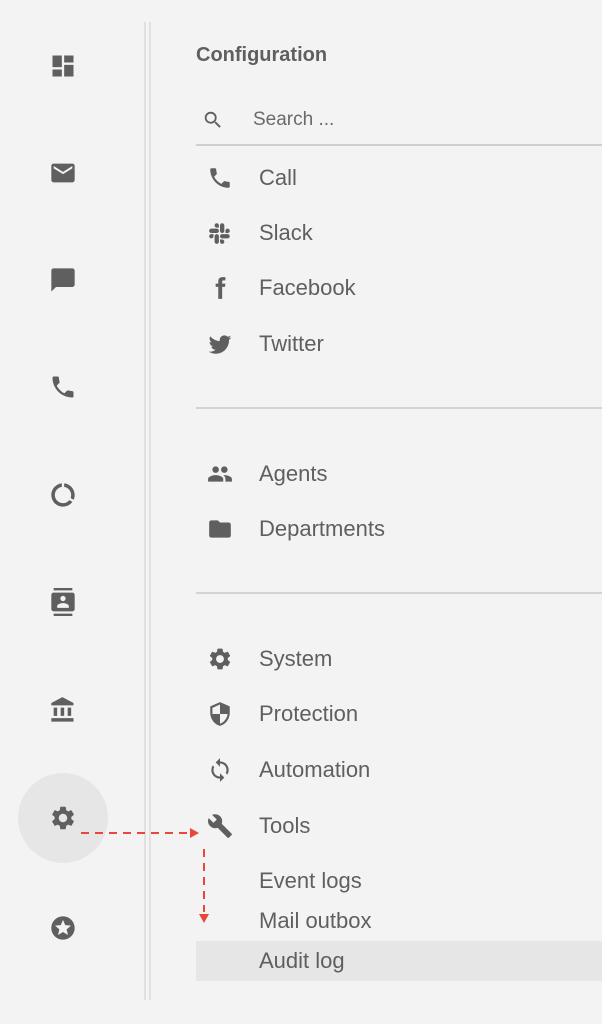 This screenshot has width=602, height=1024. Describe the element at coordinates (212, 119) in the screenshot. I see `search-icon` at that location.